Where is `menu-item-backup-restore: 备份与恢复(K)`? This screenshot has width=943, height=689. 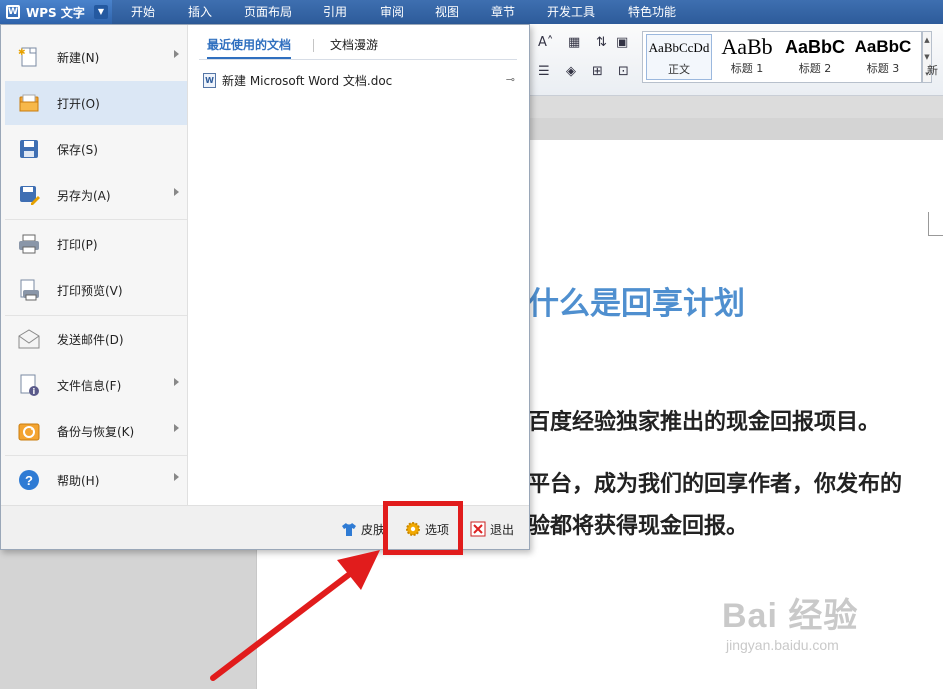 menu-item-backup-restore: 备份与恢复(K) is located at coordinates (96, 431).